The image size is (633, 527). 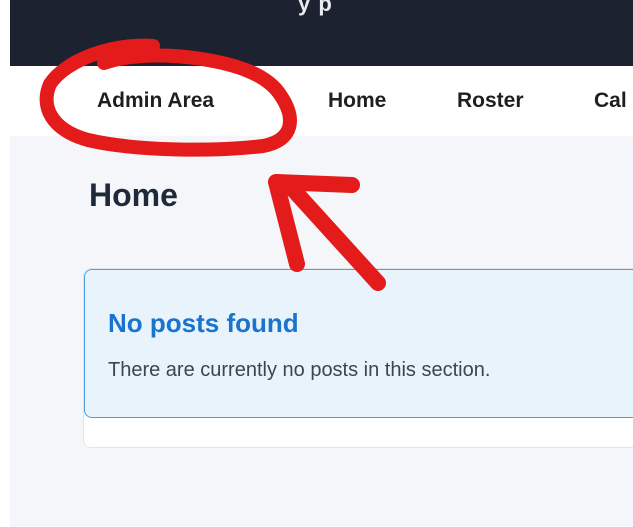 What do you see at coordinates (321, 33) in the screenshot?
I see `site-header-bar: y p` at bounding box center [321, 33].